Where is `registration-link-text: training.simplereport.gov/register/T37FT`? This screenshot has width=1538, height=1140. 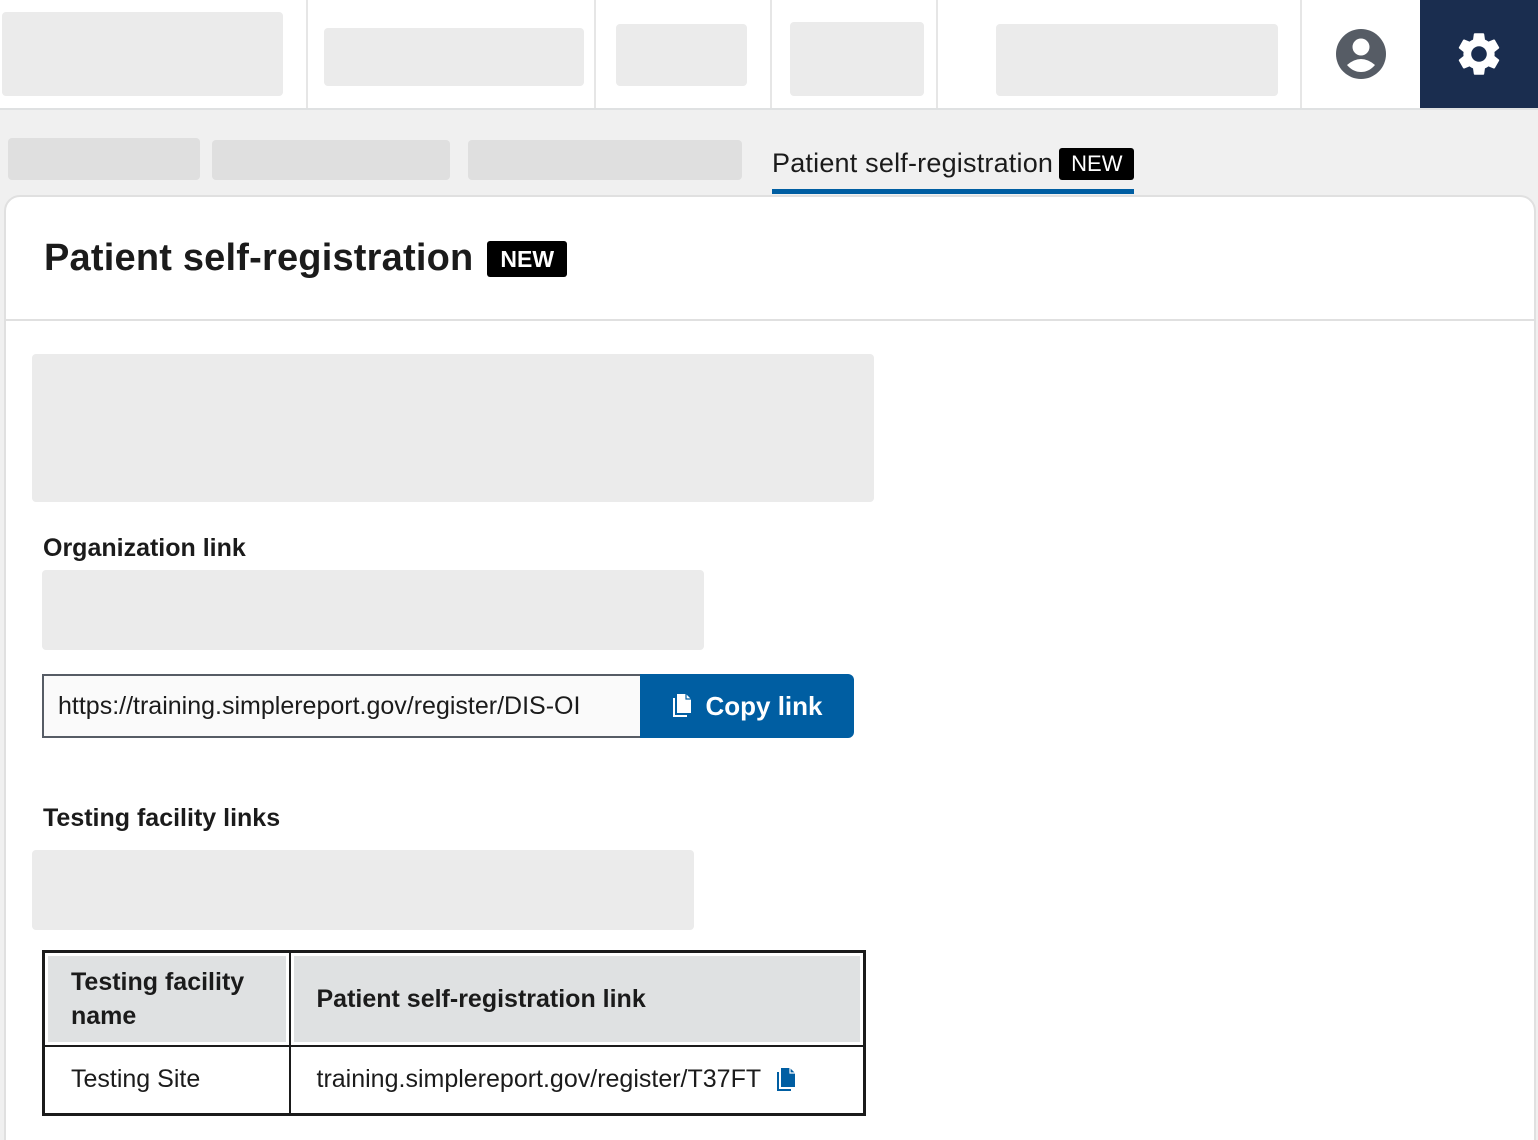 registration-link-text: training.simplereport.gov/register/T37FT is located at coordinates (539, 1079).